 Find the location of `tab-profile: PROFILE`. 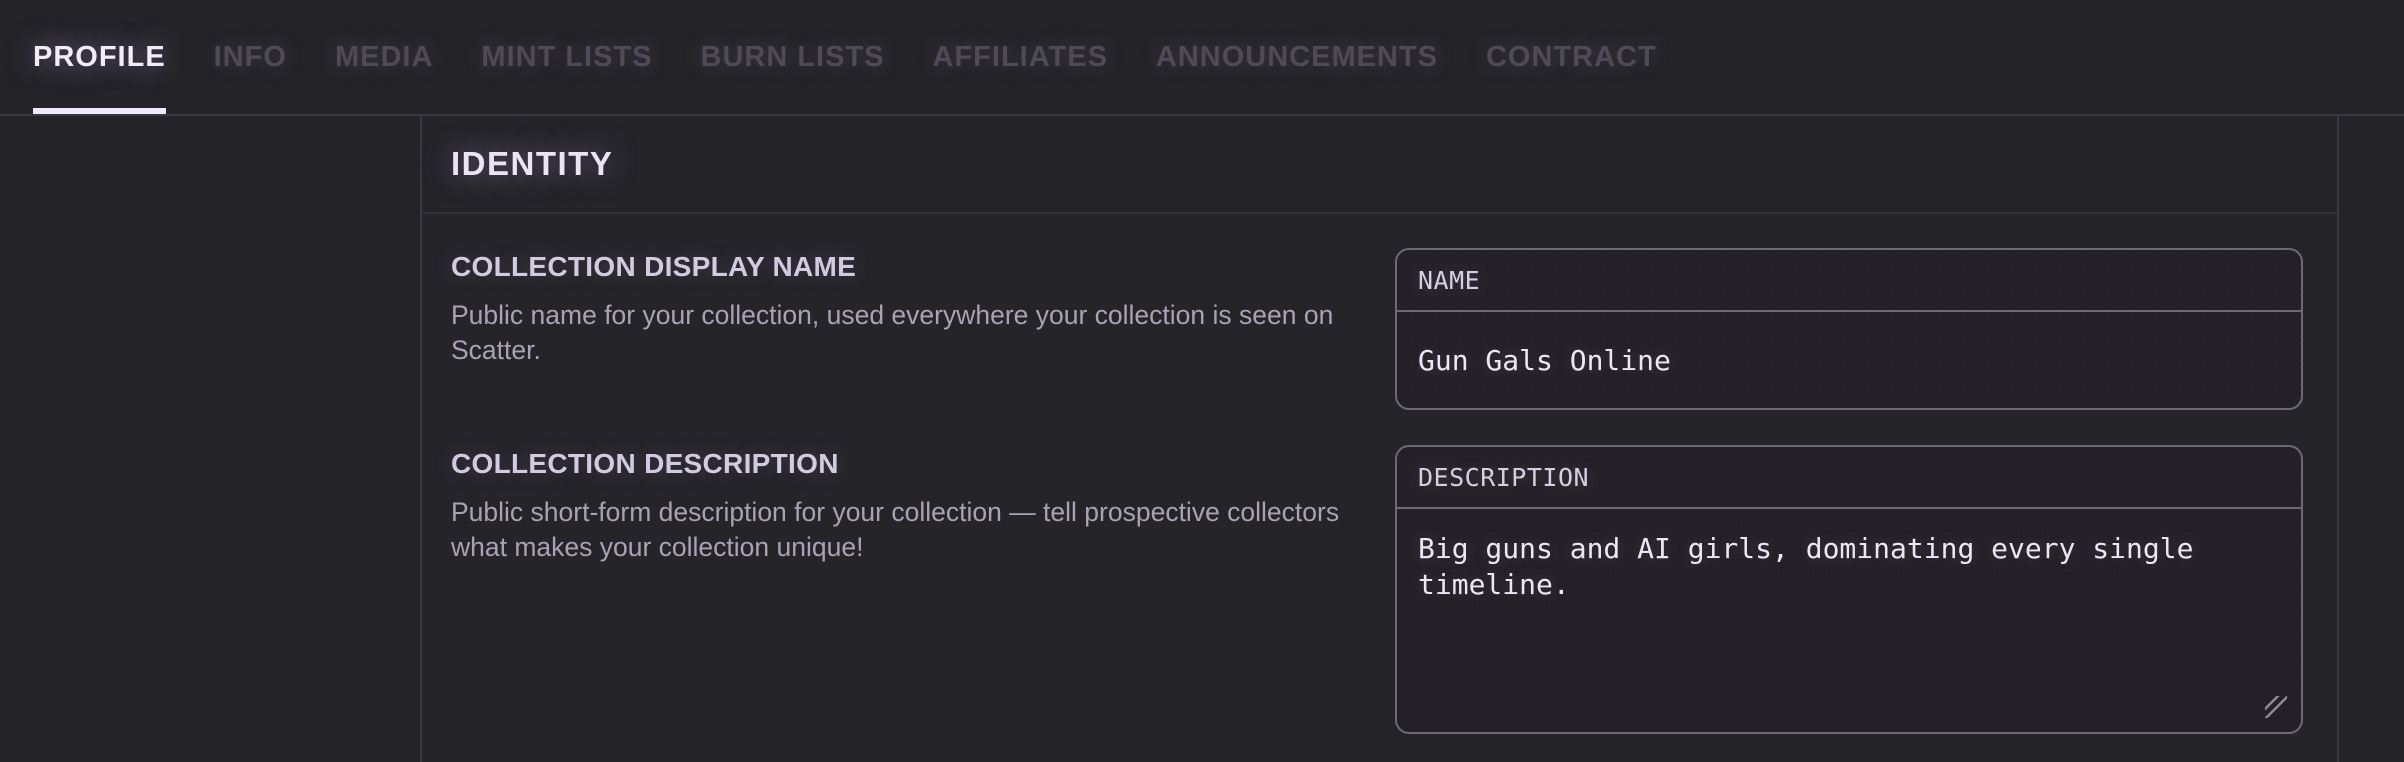

tab-profile: PROFILE is located at coordinates (99, 57).